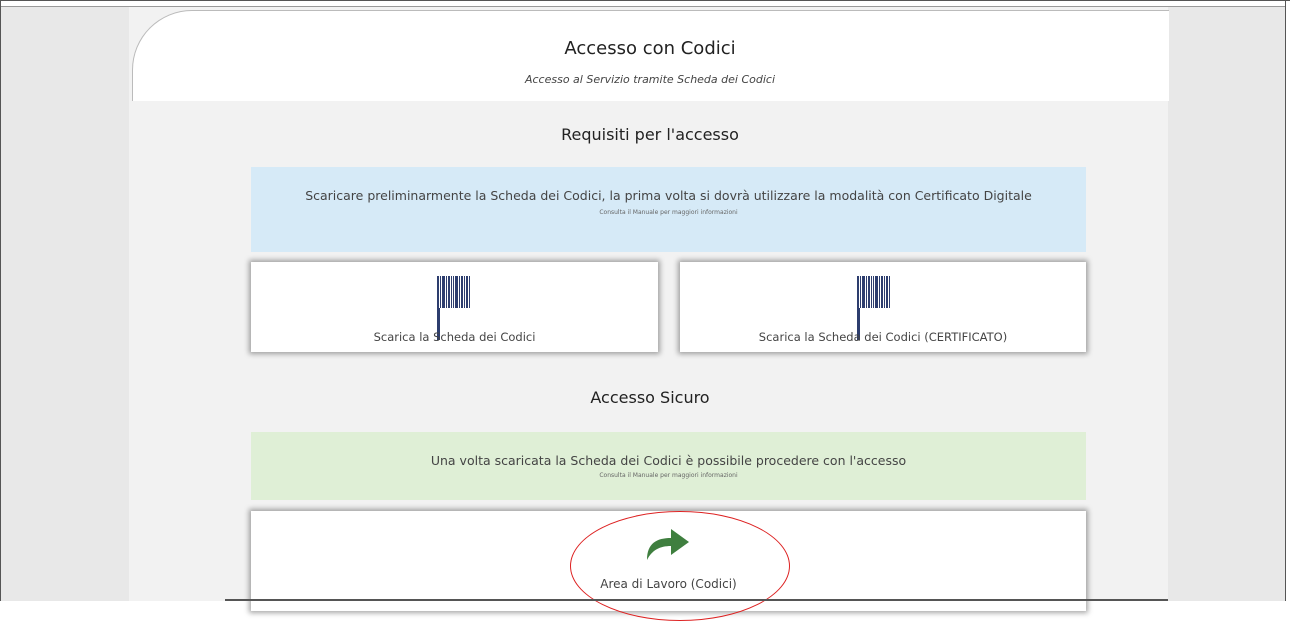  I want to click on right-gutter, so click(1226, 303).